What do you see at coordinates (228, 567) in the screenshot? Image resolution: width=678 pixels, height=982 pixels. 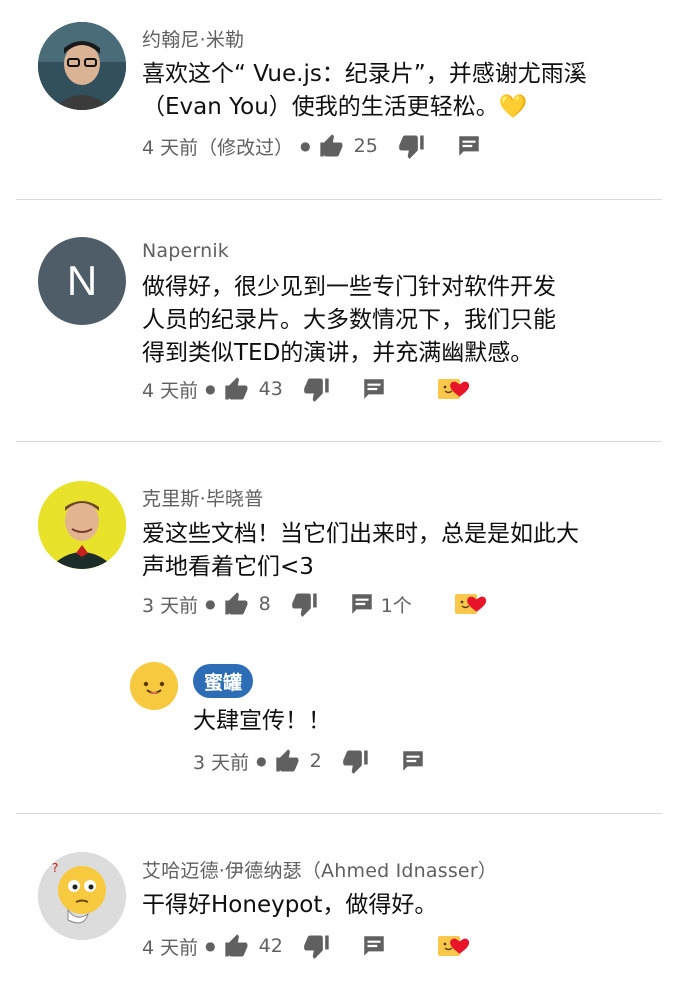 I see `comment-text-line: 声地看着它们<3` at bounding box center [228, 567].